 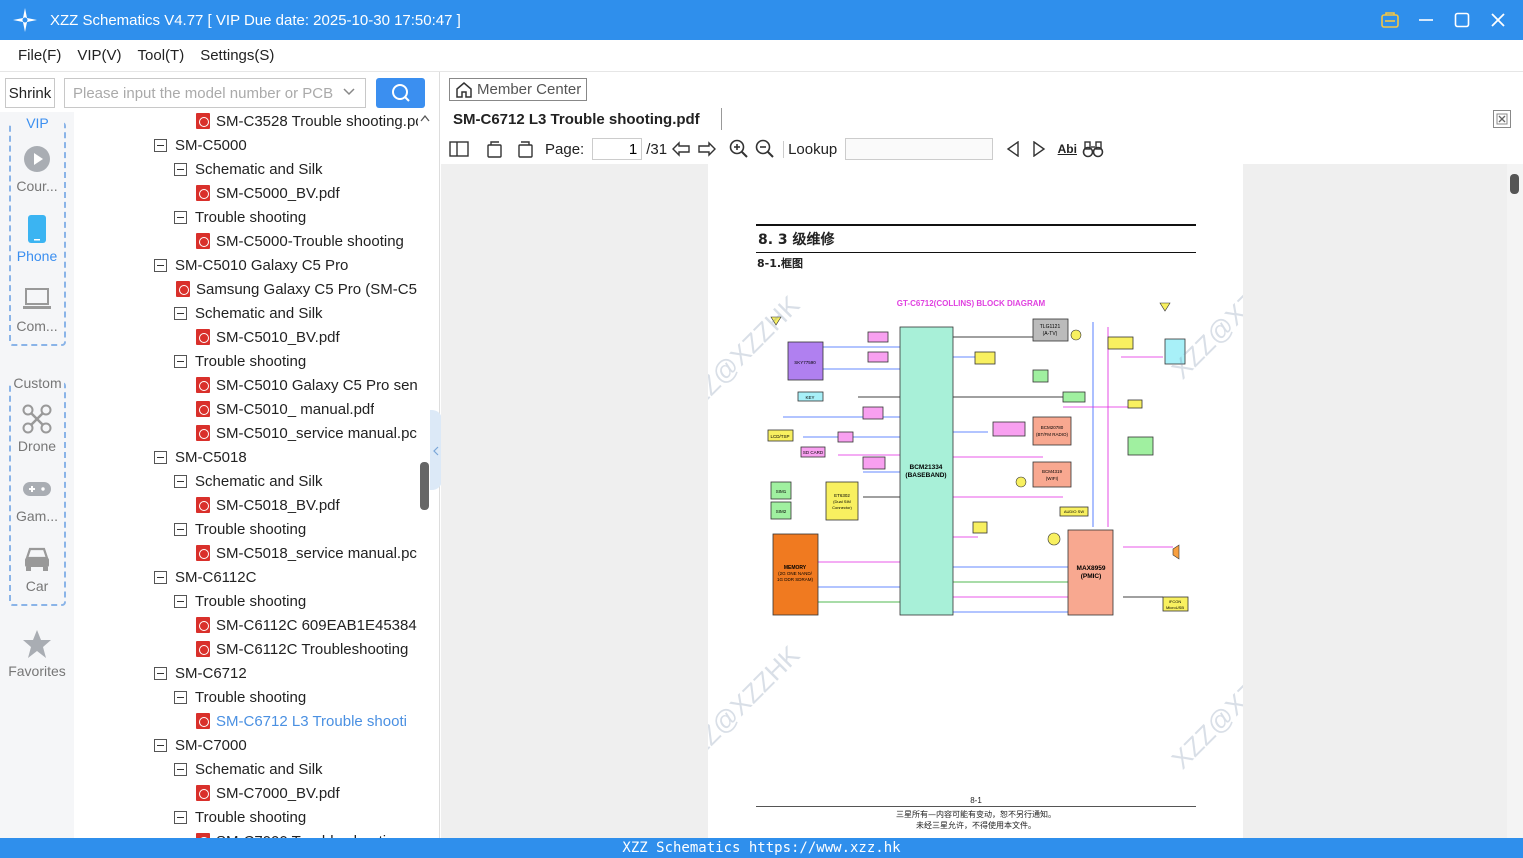 What do you see at coordinates (37, 654) in the screenshot?
I see `sidebar-item-favorites: Favorites` at bounding box center [37, 654].